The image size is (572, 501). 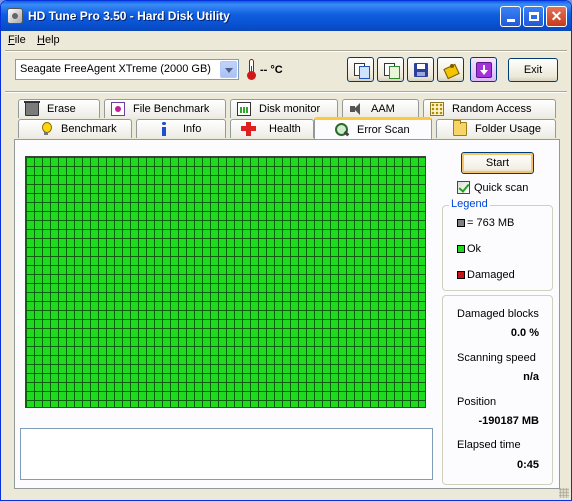 I want to click on menu-help-label: elp, so click(x=52, y=40).